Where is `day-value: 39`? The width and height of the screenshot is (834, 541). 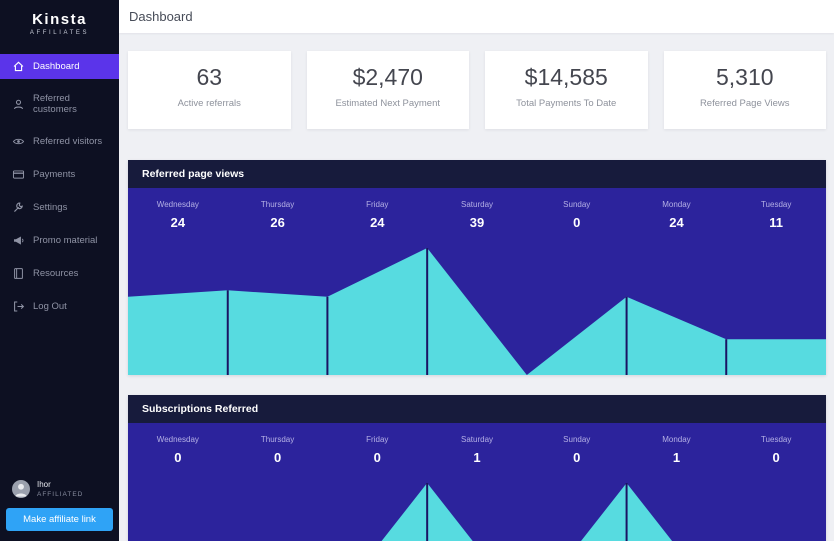
day-value: 39 is located at coordinates (477, 222).